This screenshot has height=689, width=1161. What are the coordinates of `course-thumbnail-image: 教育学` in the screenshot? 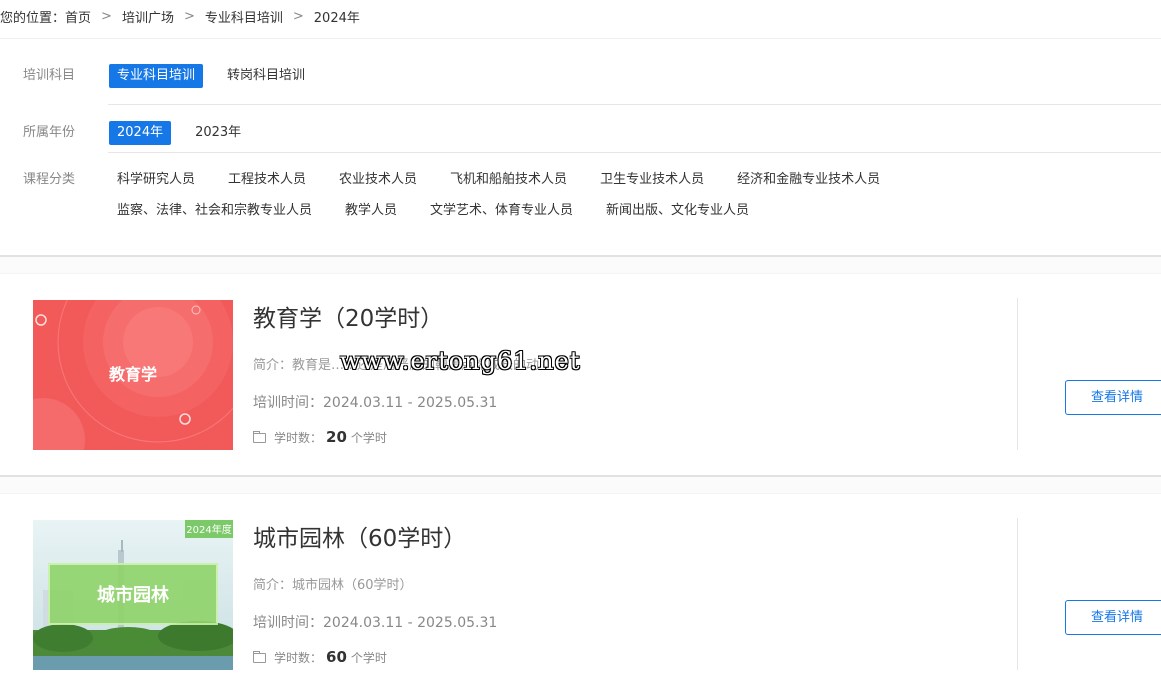 It's located at (133, 375).